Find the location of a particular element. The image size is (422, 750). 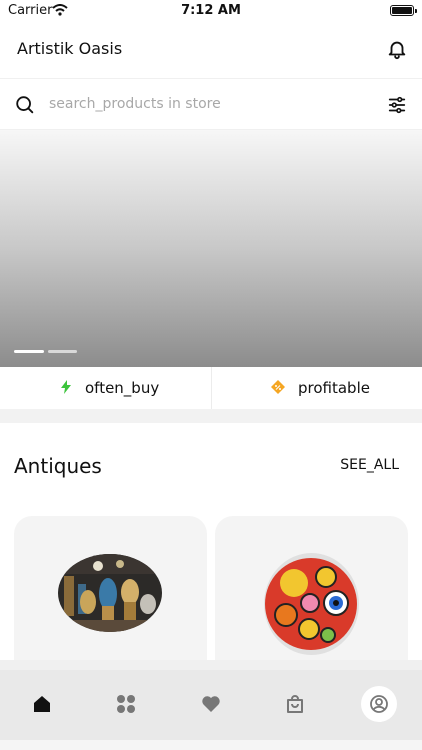

tab-profile is located at coordinates (379, 704).